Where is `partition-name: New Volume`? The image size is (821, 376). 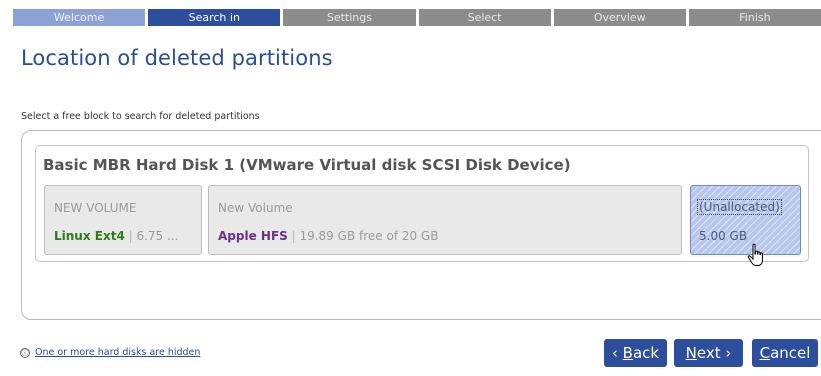 partition-name: New Volume is located at coordinates (255, 208).